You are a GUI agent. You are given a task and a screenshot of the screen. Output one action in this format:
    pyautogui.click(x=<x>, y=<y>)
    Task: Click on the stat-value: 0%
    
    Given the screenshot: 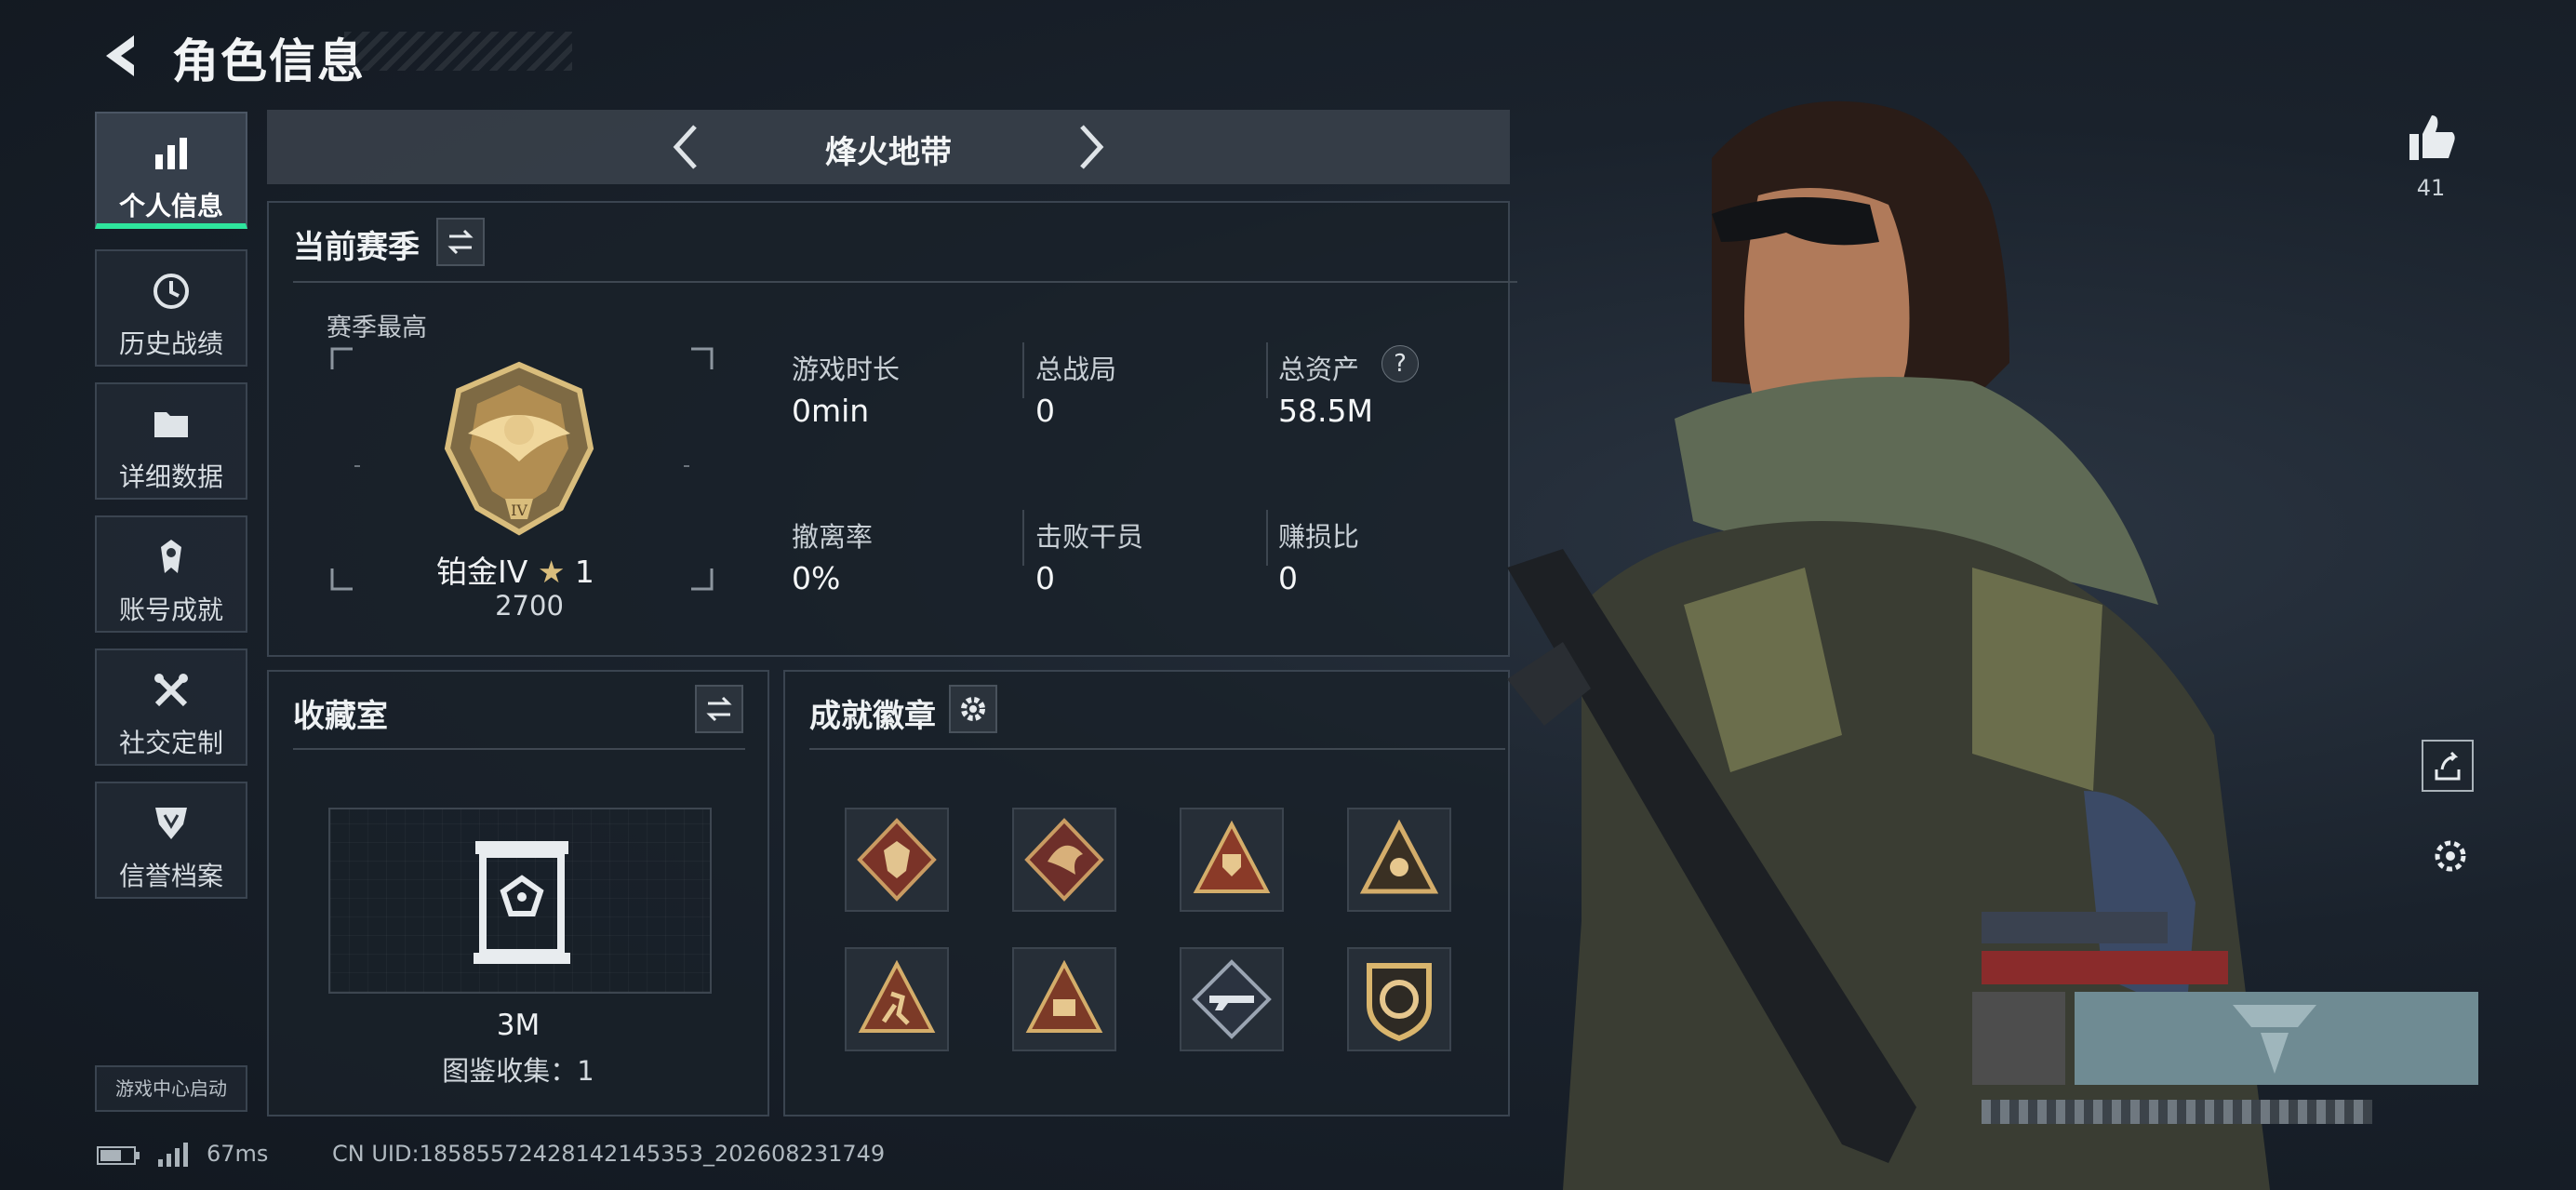 What is the action you would take?
    pyautogui.click(x=816, y=578)
    